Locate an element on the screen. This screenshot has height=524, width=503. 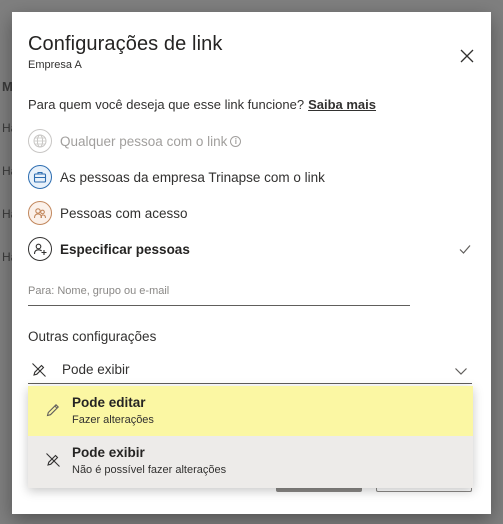
globe-icon is located at coordinates (40, 141).